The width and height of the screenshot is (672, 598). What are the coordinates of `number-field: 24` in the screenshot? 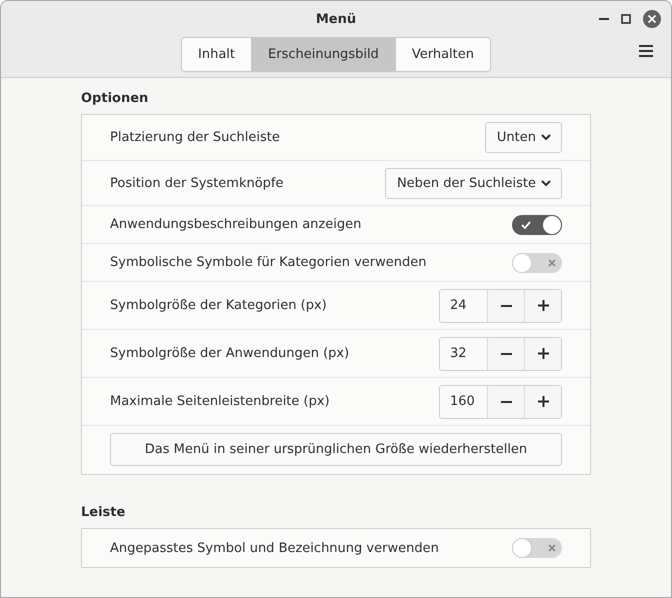 It's located at (463, 306).